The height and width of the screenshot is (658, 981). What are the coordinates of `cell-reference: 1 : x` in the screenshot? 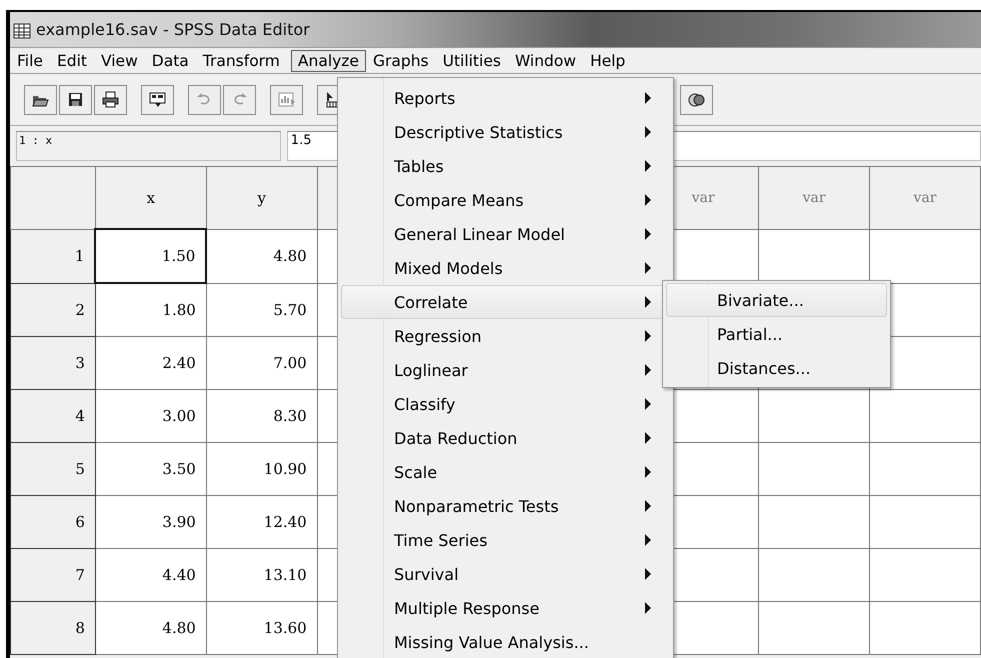 It's located at (148, 146).